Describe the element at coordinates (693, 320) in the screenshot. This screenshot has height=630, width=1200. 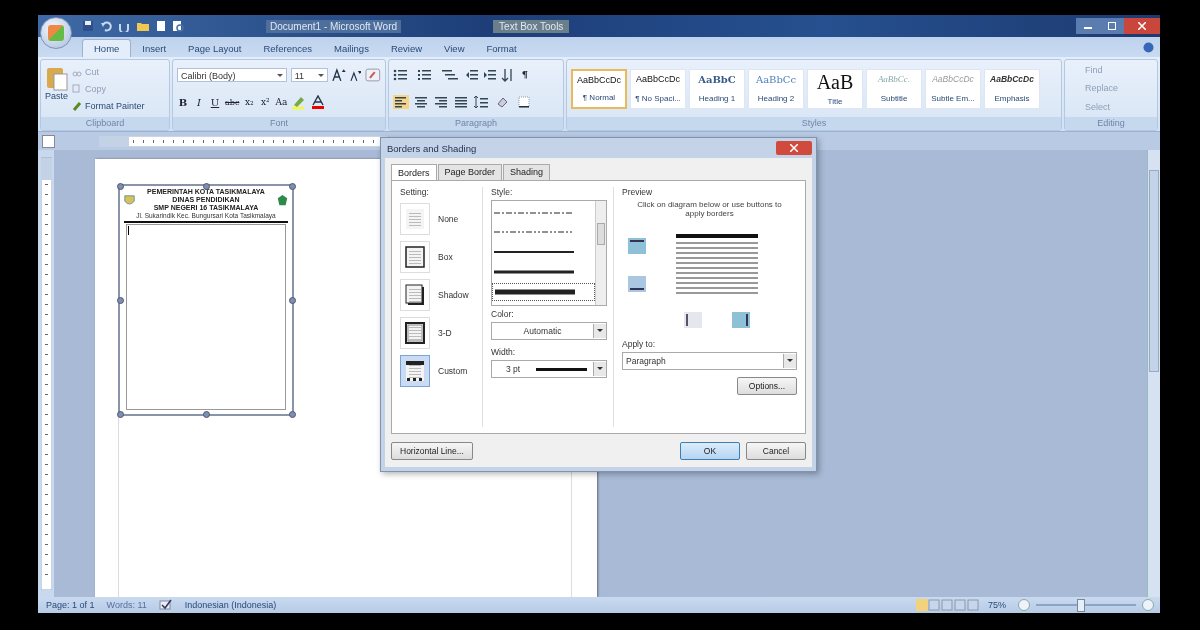
I see `left-border-icon` at that location.